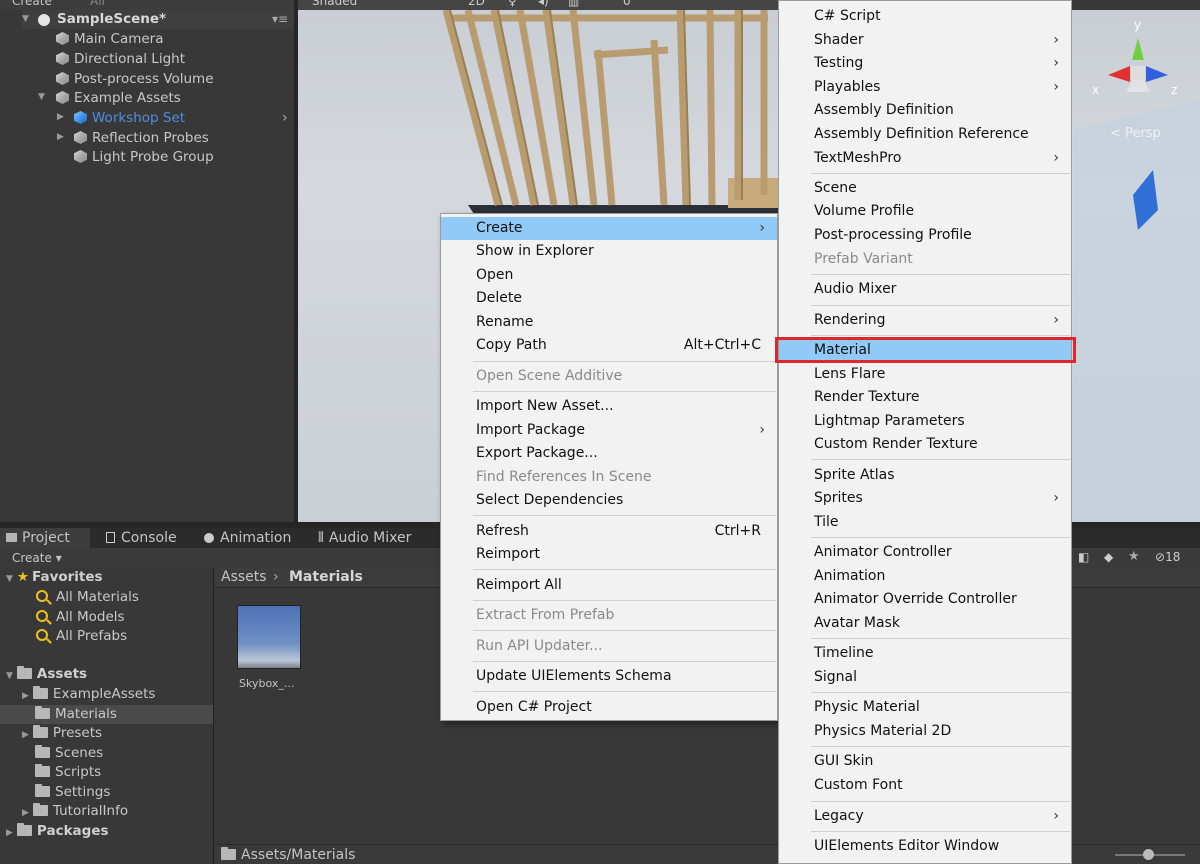  Describe the element at coordinates (609, 477) in the screenshot. I see `context-menu-item-find-references-in-scene: Find References In Scene` at that location.